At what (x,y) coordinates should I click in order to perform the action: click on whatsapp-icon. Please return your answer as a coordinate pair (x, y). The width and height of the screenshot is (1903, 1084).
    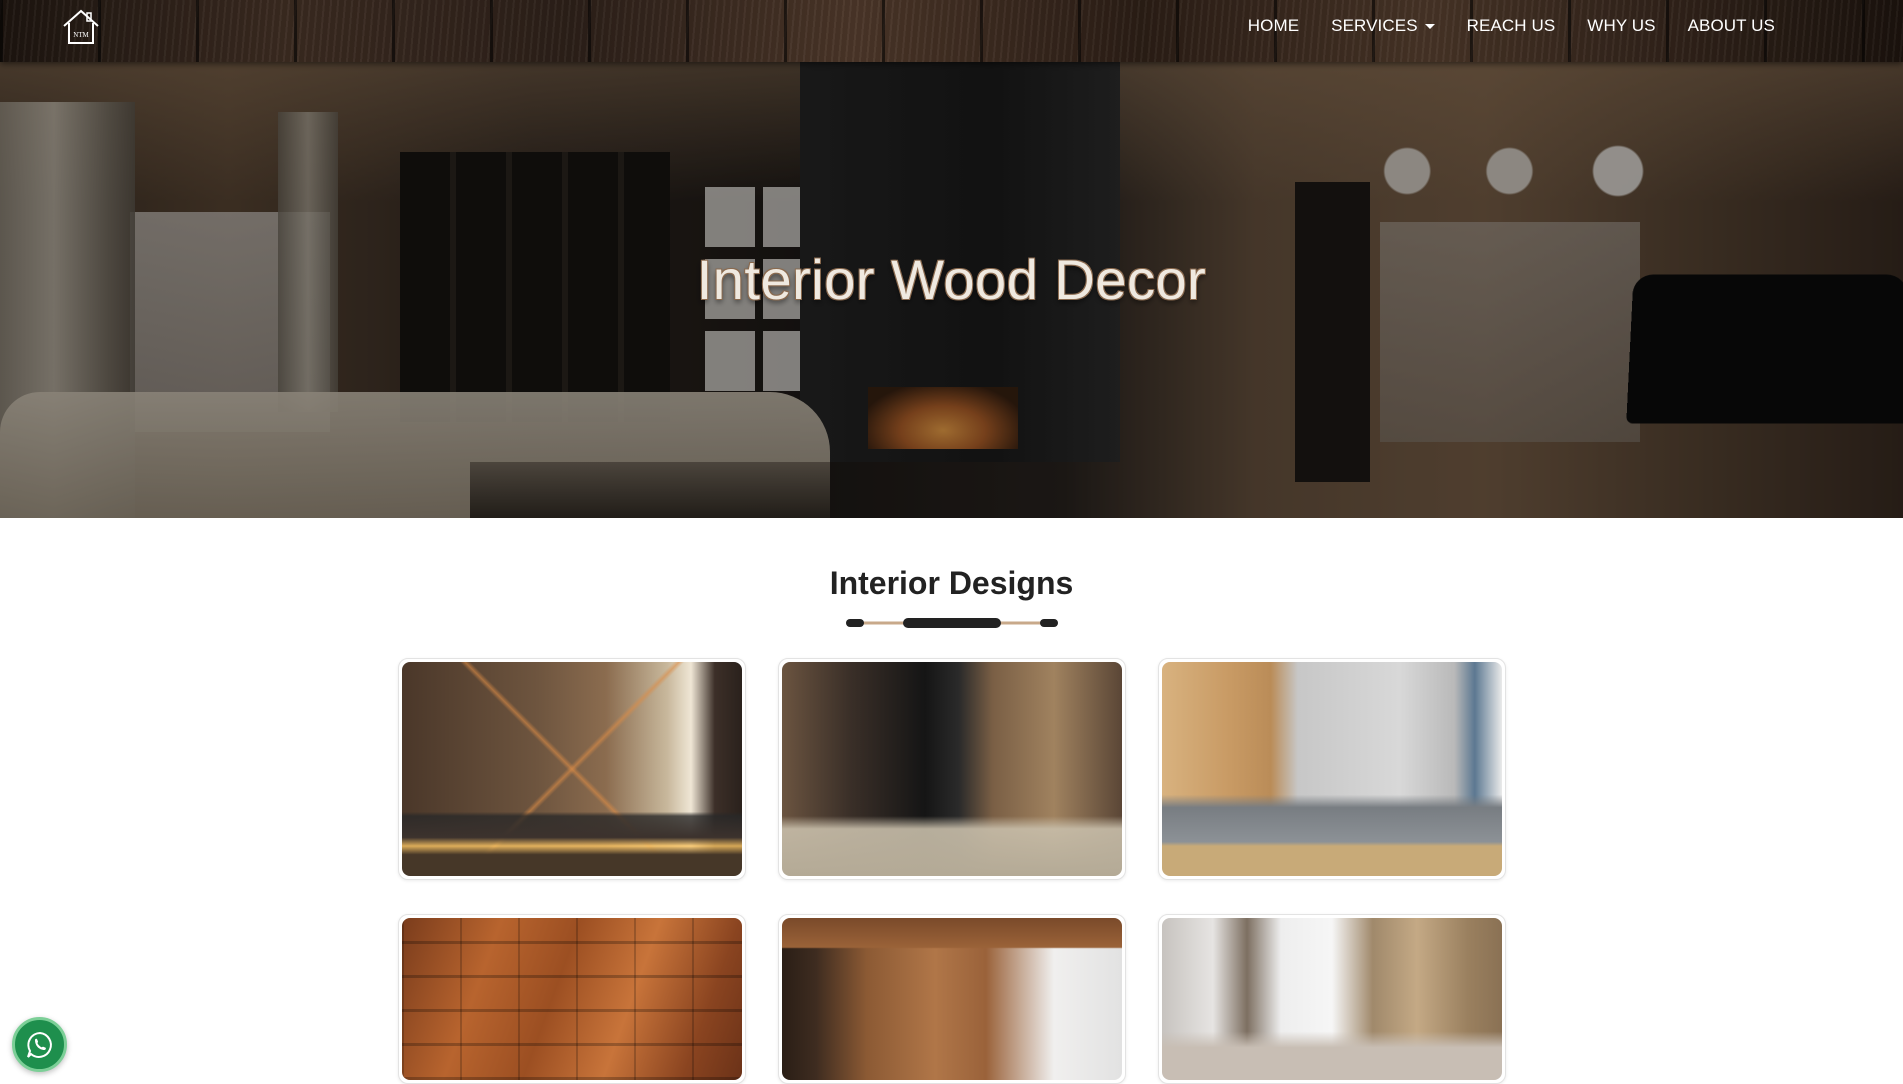
    Looking at the image, I should click on (39, 1044).